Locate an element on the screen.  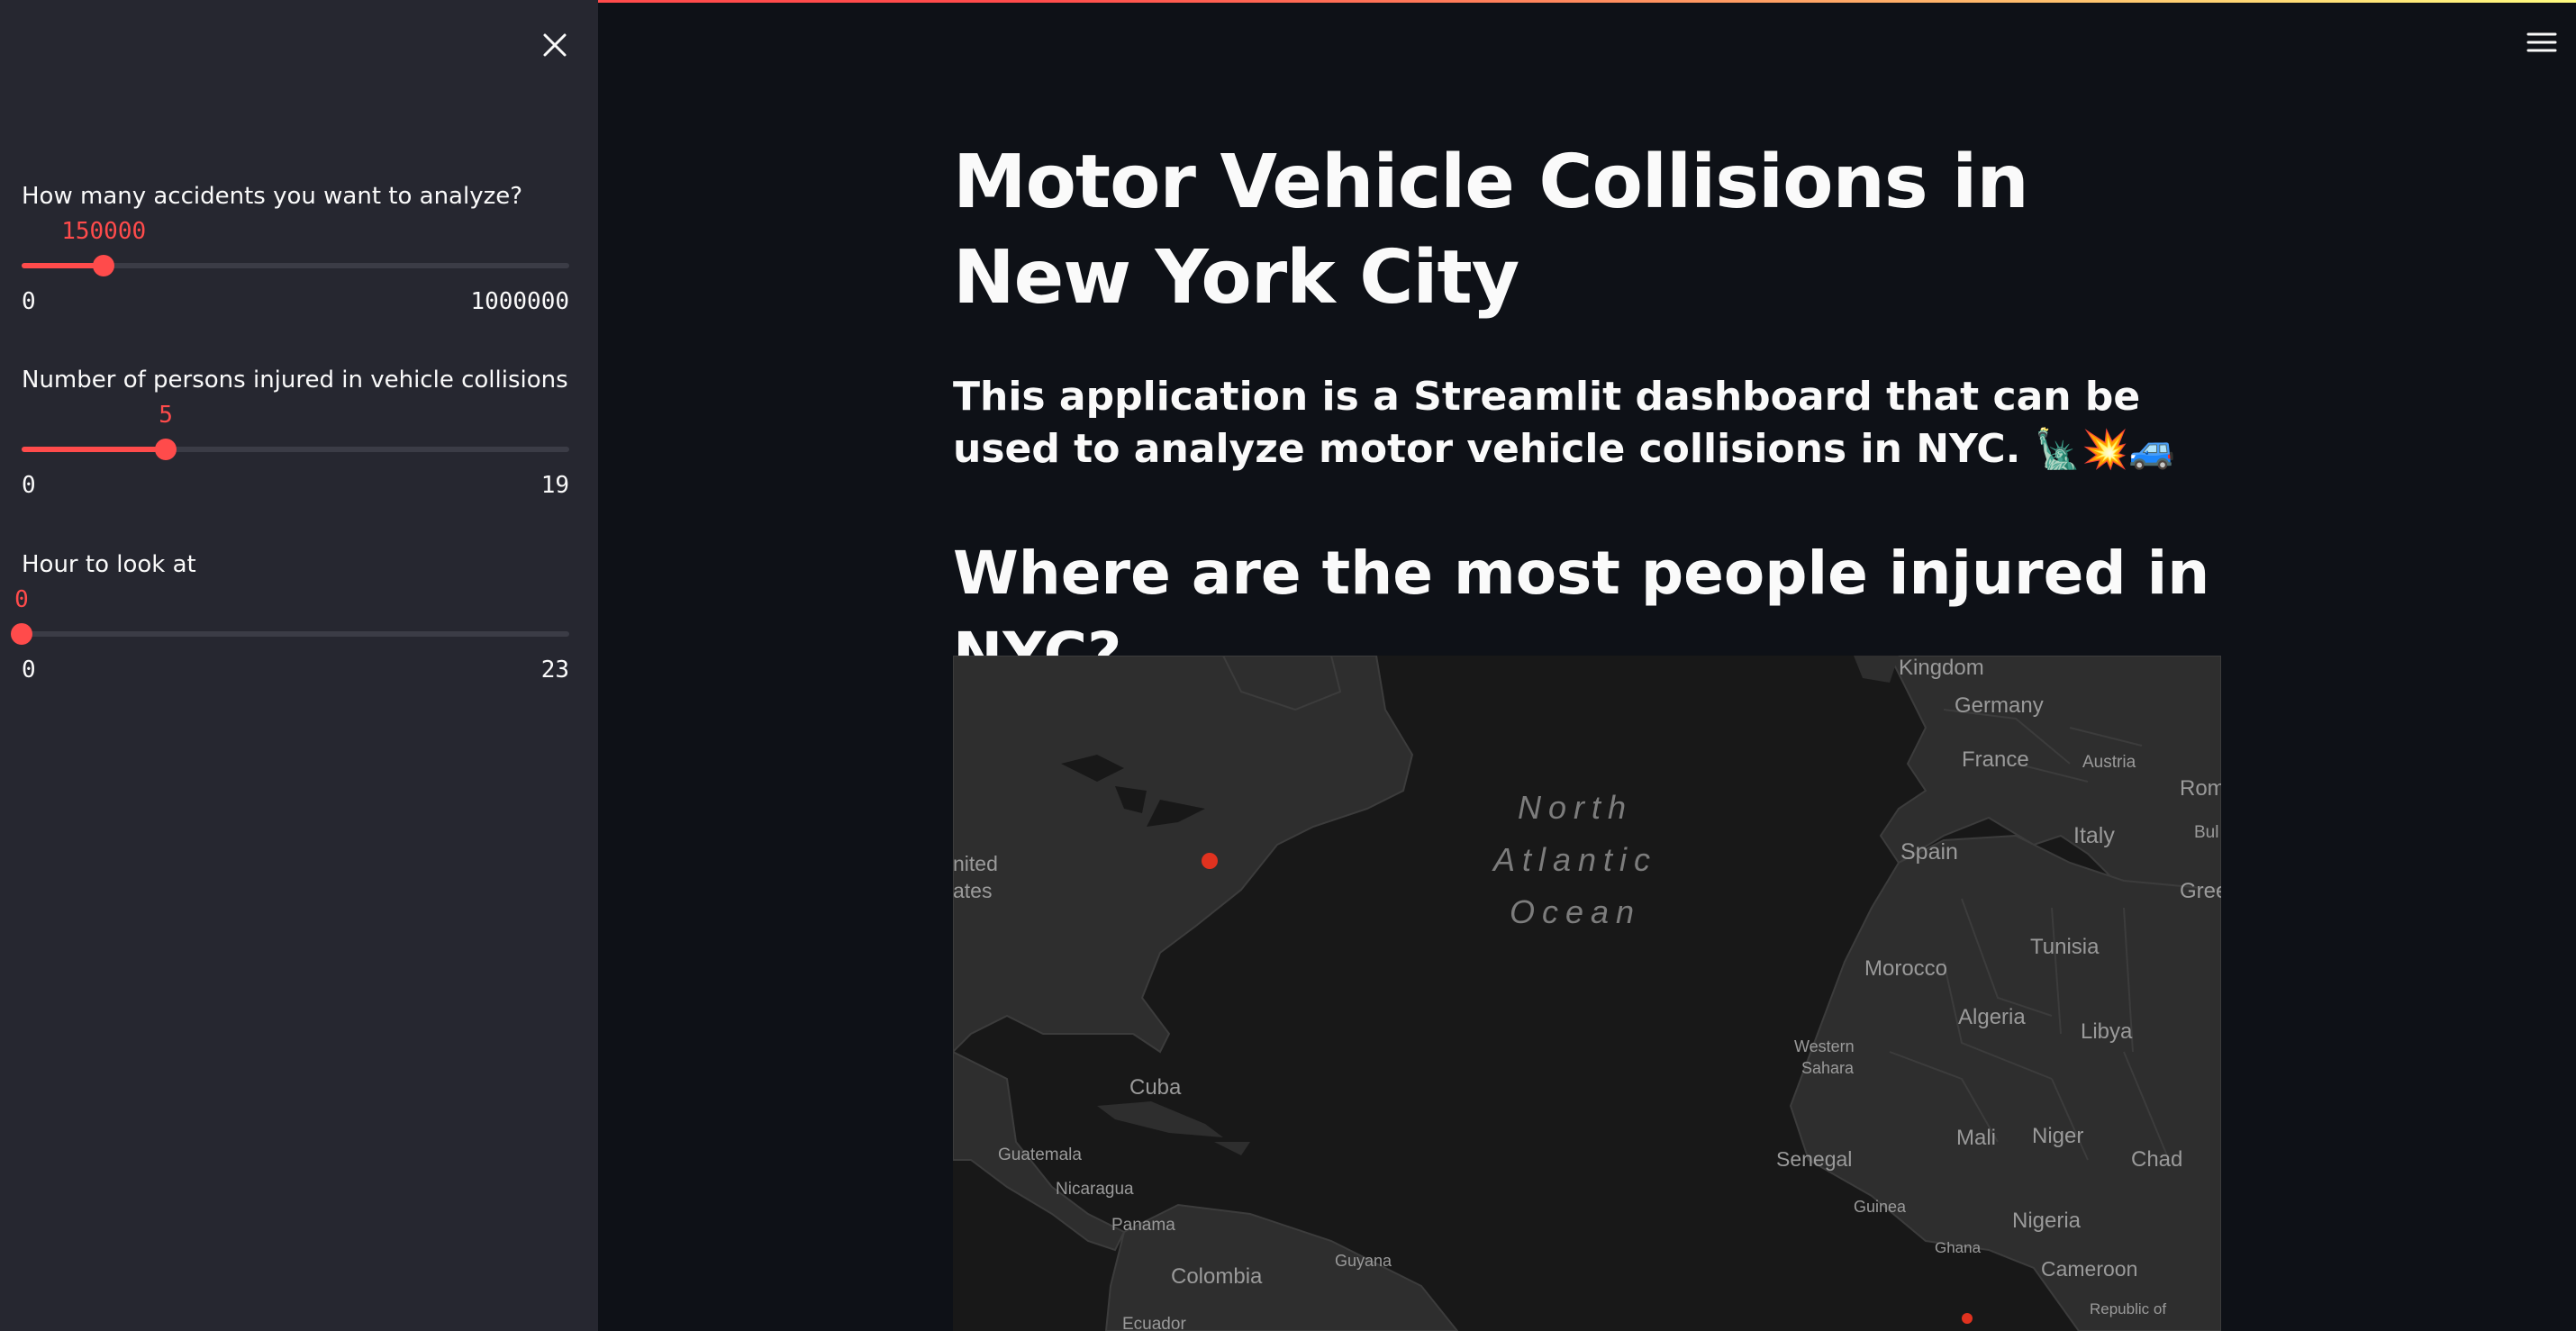
main-menu-button is located at coordinates (2542, 42).